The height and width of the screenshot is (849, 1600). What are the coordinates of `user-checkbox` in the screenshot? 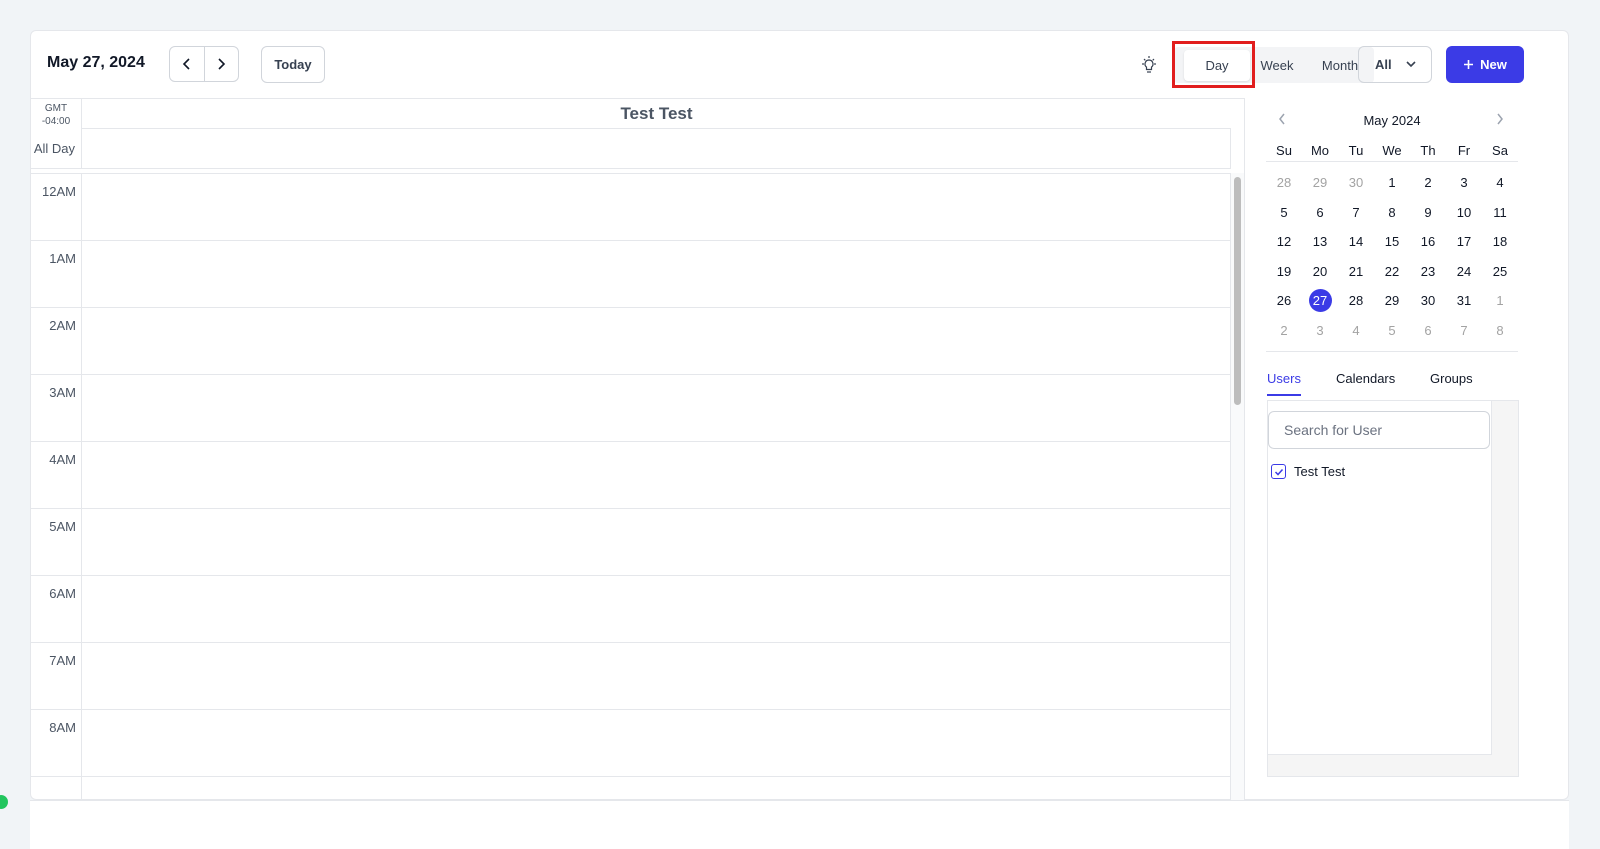 It's located at (1278, 471).